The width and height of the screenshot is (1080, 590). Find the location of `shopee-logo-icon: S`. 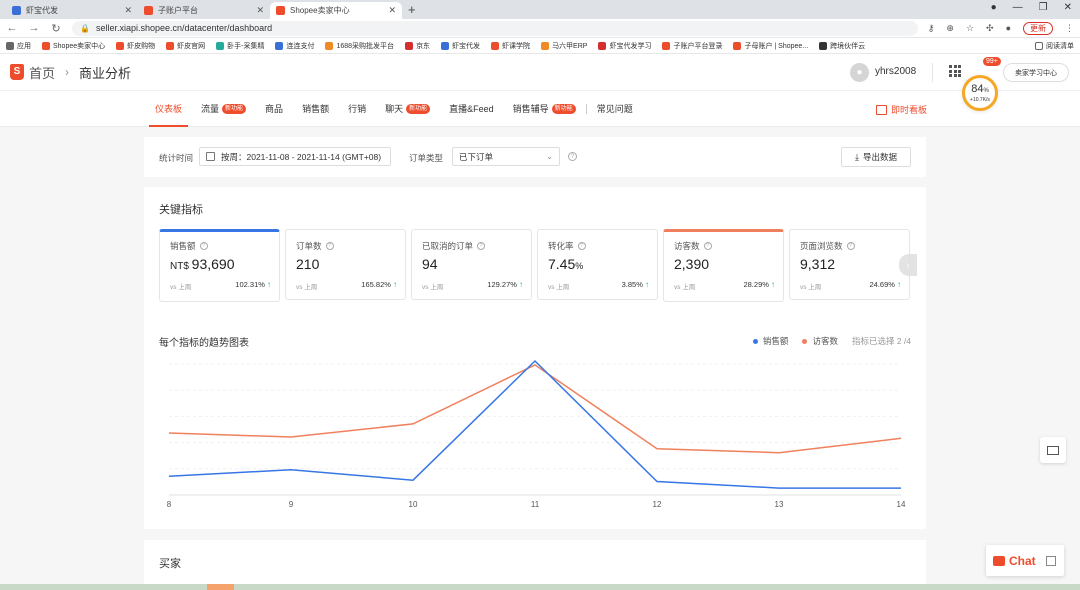

shopee-logo-icon: S is located at coordinates (17, 72).